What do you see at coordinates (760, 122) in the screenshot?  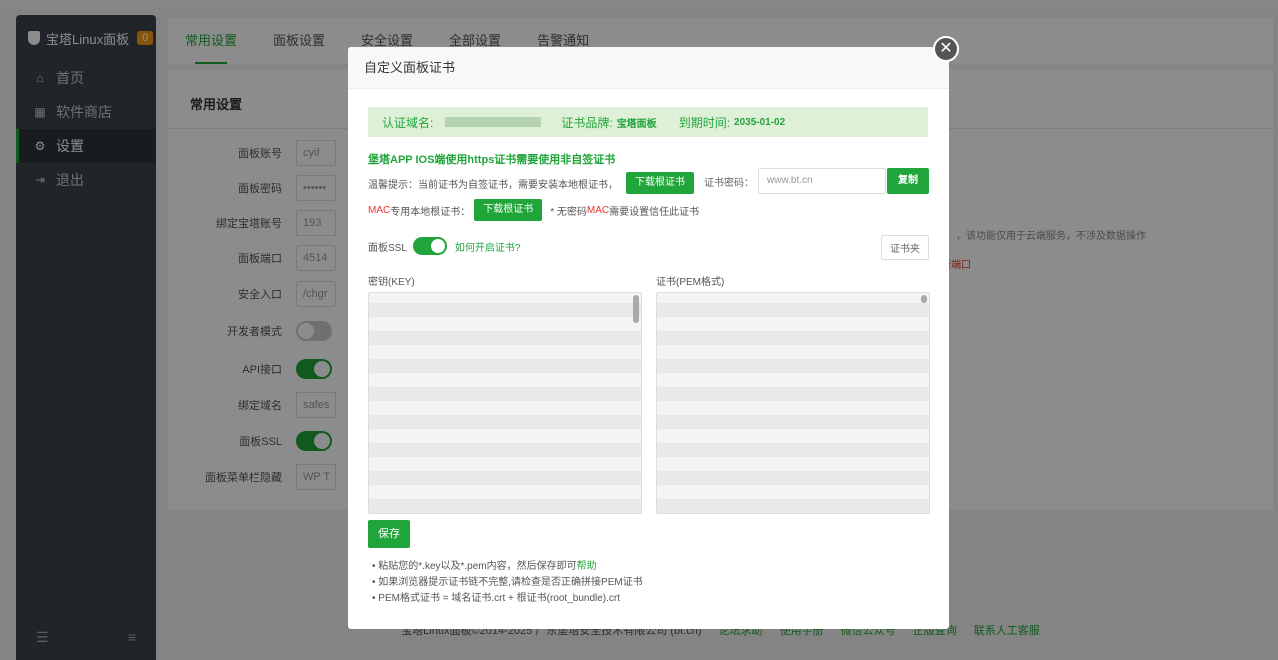 I see `expire-value: 2035-01-02` at bounding box center [760, 122].